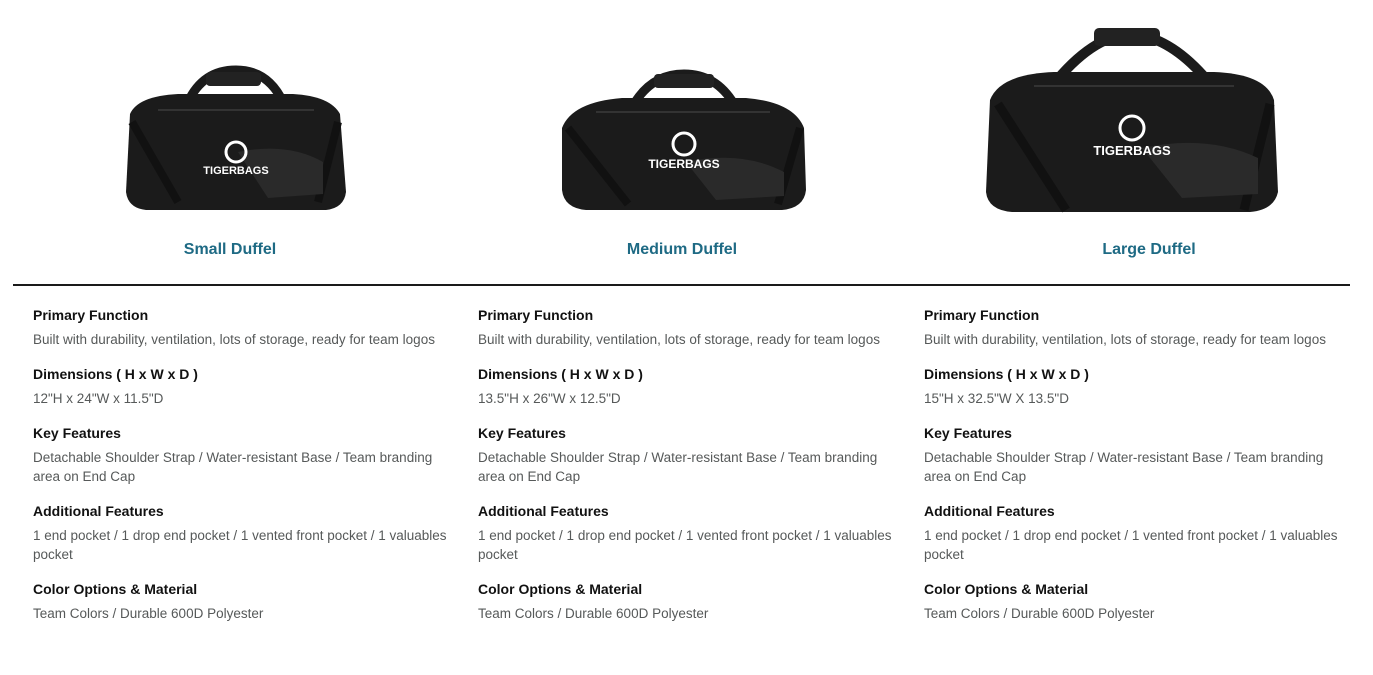 The height and width of the screenshot is (675, 1373). Describe the element at coordinates (996, 398) in the screenshot. I see `spec-value: 15"H x 32.5"W X 13.5"D` at that location.